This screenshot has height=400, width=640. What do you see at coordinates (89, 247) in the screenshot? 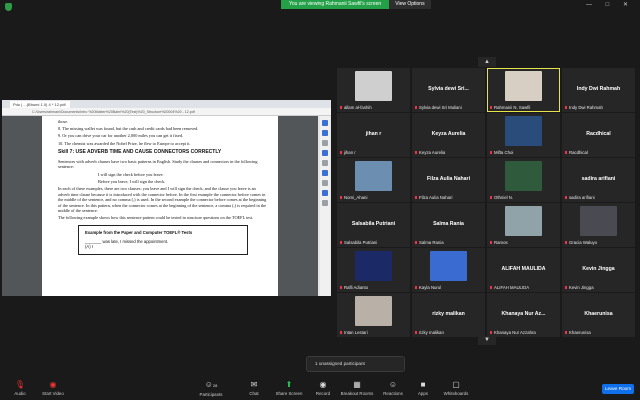
I see `doc-box-option: (A) I` at bounding box center [89, 247].